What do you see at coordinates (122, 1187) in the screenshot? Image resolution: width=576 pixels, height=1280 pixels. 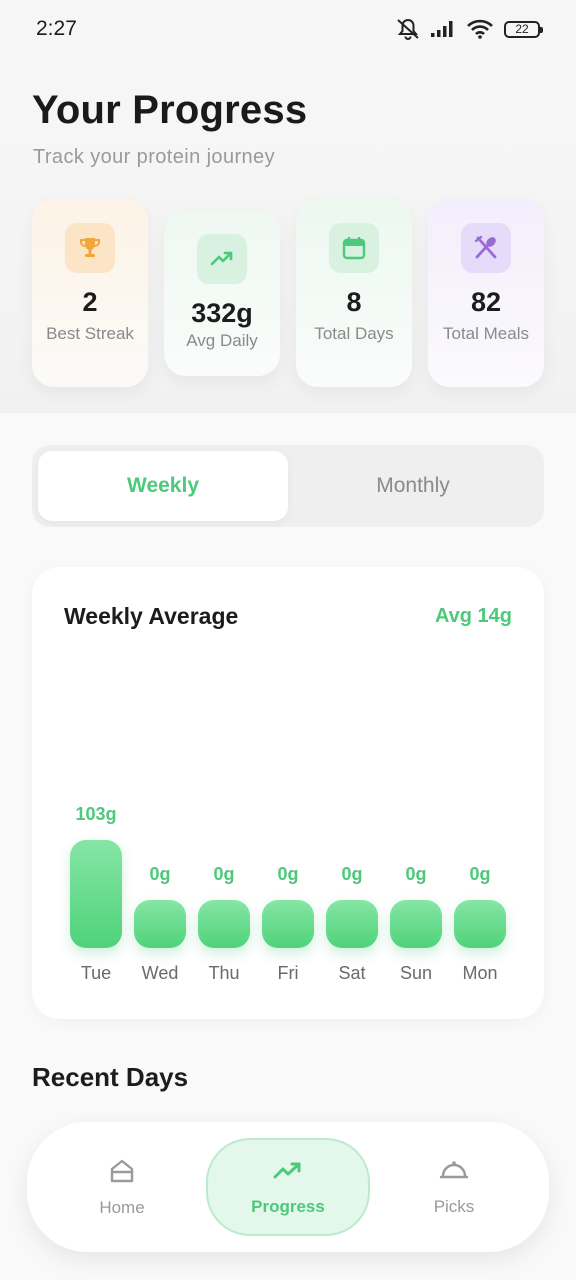 I see `nav-home: Home` at bounding box center [122, 1187].